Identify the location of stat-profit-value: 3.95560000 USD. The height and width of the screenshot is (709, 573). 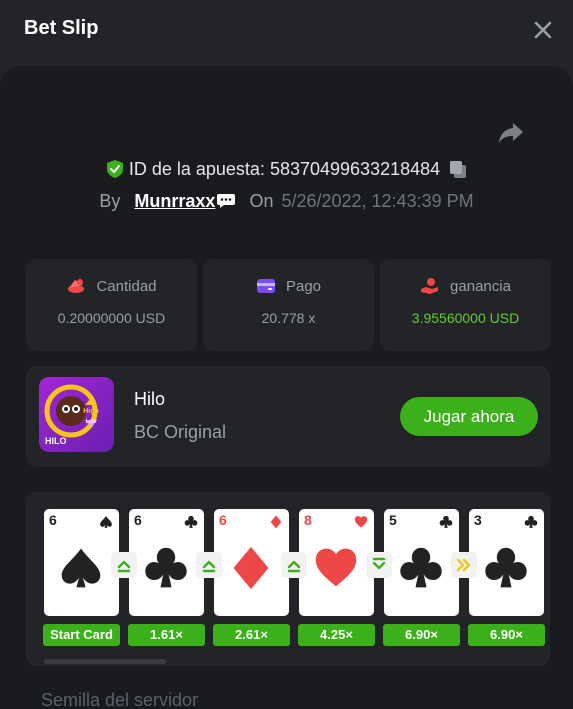
(465, 318).